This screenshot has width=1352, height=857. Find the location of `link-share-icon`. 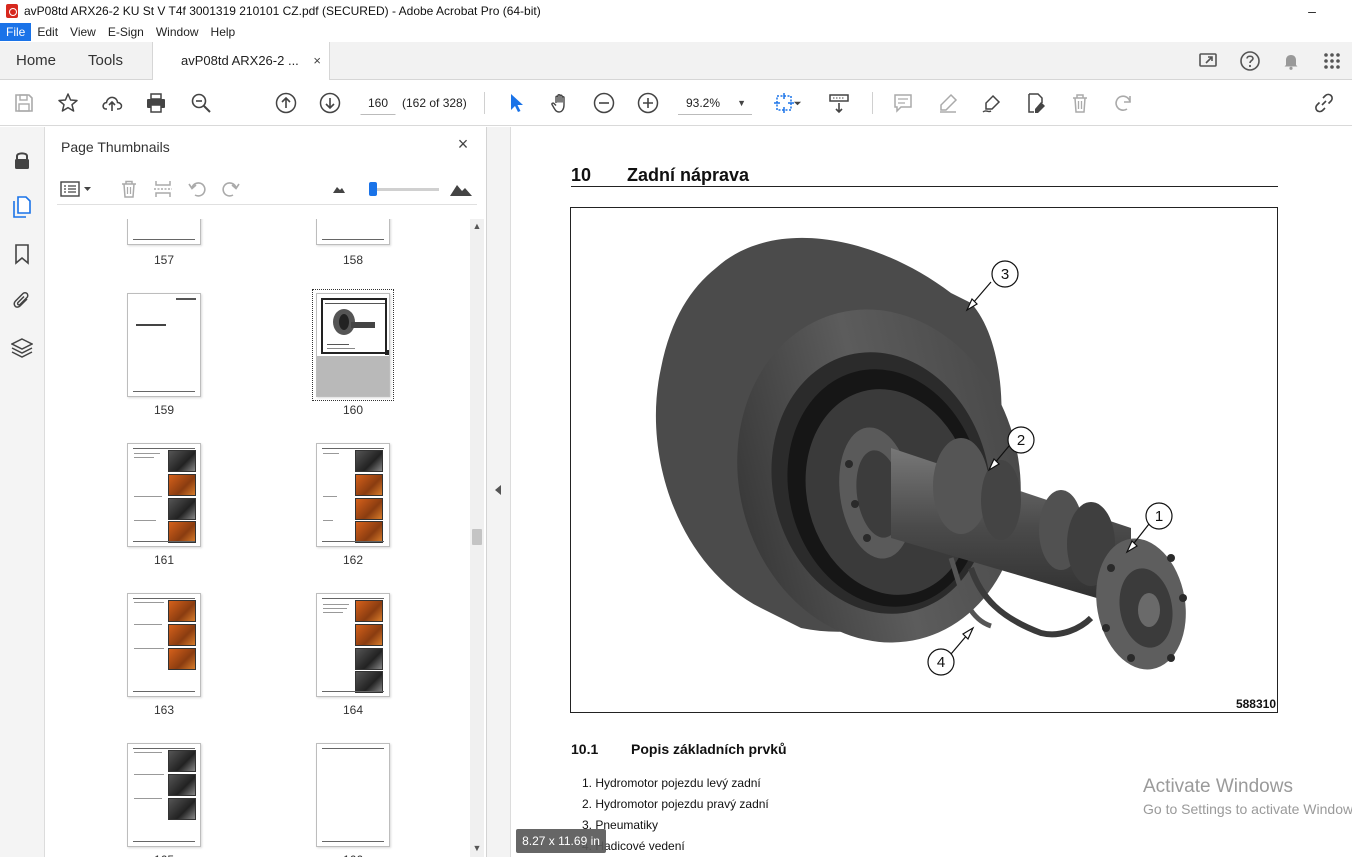

link-share-icon is located at coordinates (1324, 103).